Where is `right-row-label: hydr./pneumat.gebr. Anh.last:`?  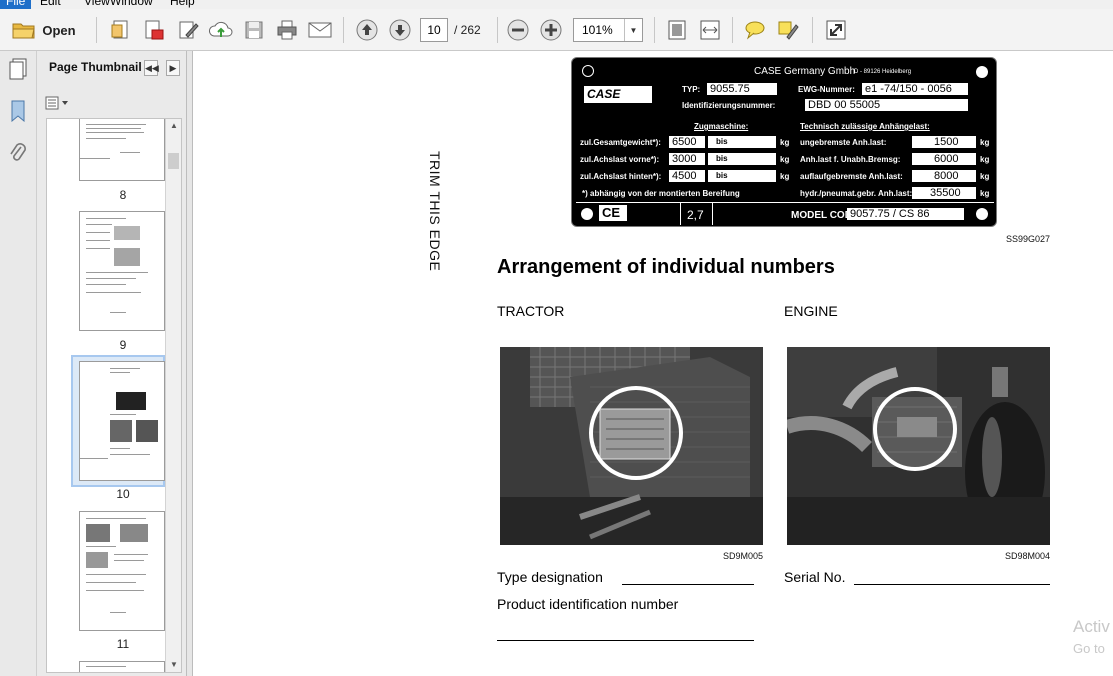 right-row-label: hydr./pneumat.gebr. Anh.last: is located at coordinates (856, 193).